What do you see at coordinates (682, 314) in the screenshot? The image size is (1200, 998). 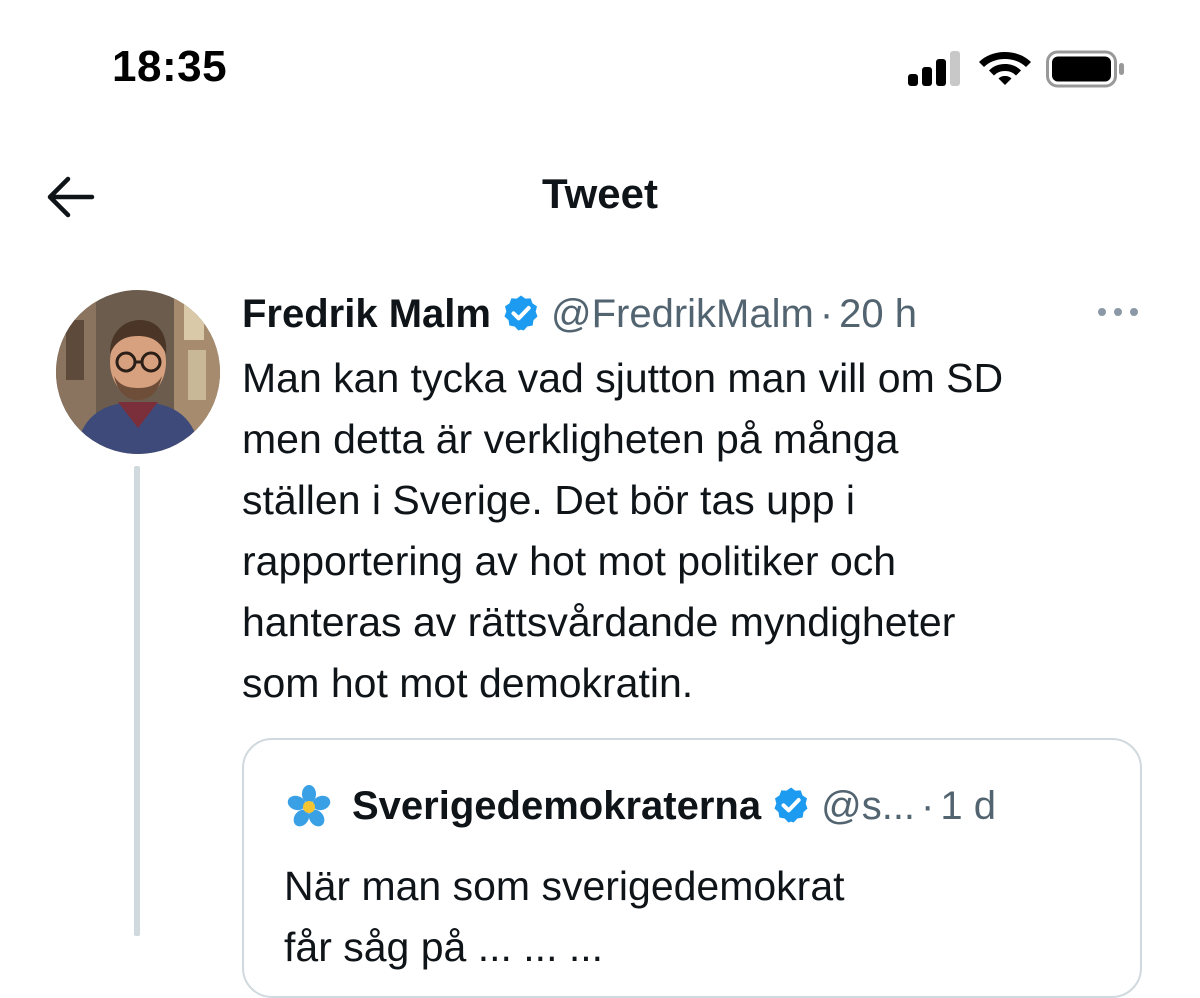 I see `author-handle: @FredrikMalm` at bounding box center [682, 314].